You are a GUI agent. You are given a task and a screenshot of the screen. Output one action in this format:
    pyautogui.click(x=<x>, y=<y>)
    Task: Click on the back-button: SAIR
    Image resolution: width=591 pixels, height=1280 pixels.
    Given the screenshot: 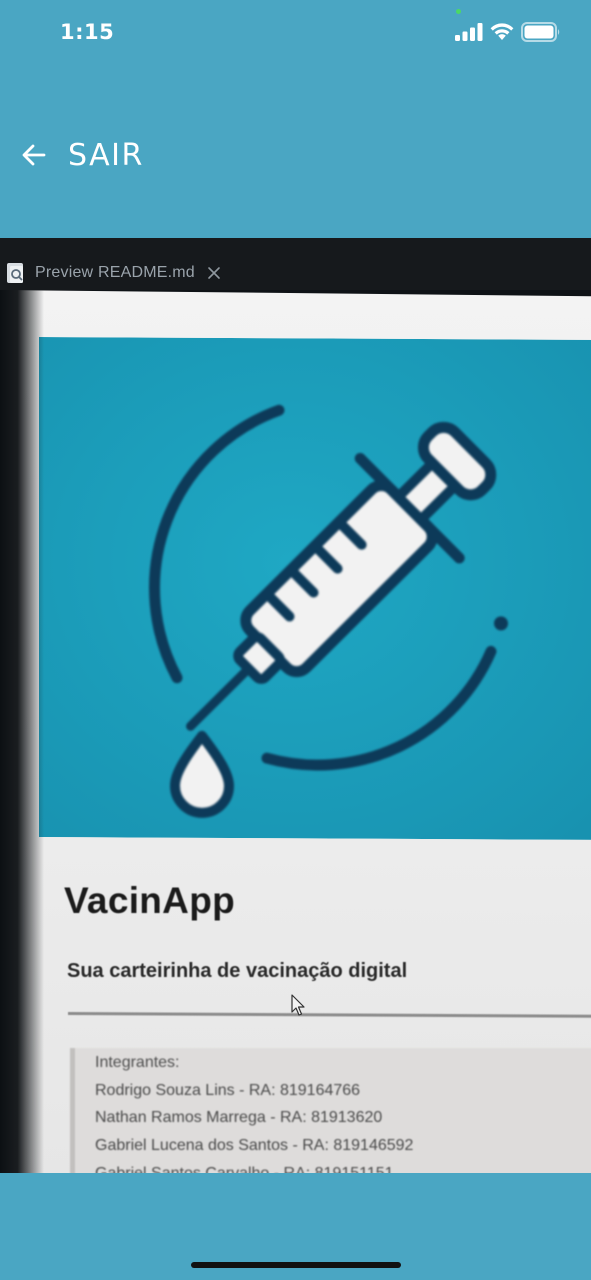 What is the action you would take?
    pyautogui.click(x=79, y=155)
    